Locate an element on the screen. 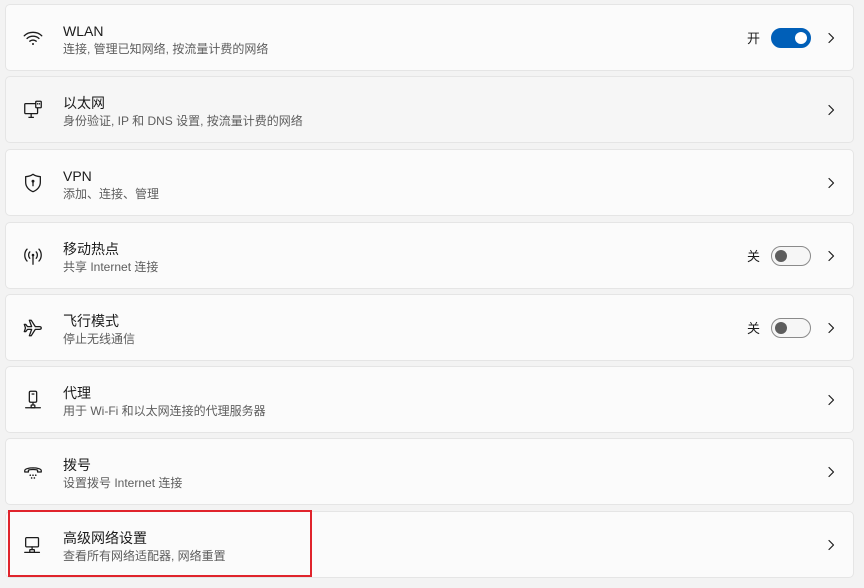 This screenshot has width=864, height=588. wlan-title: WLAN is located at coordinates (83, 31).